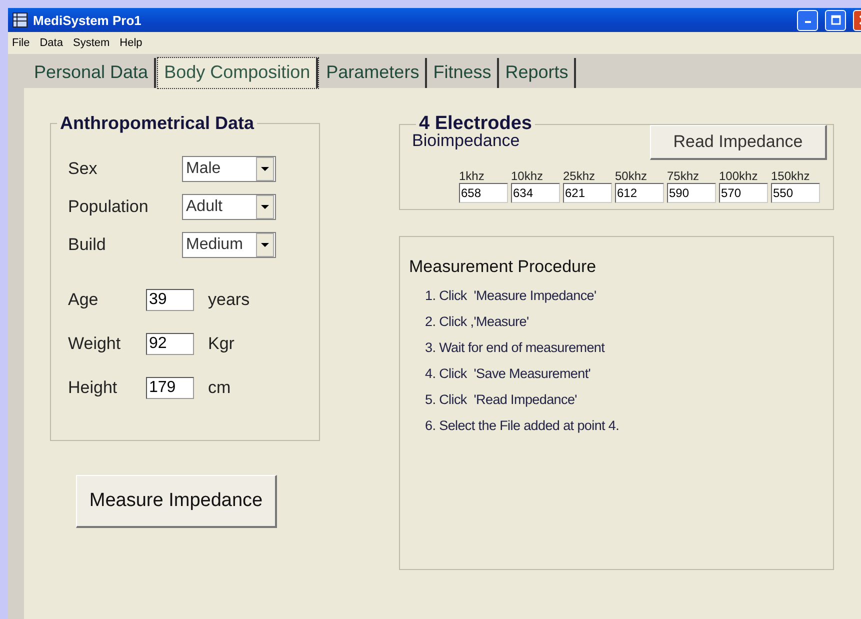  What do you see at coordinates (374, 73) in the screenshot?
I see `tab: Parameters` at bounding box center [374, 73].